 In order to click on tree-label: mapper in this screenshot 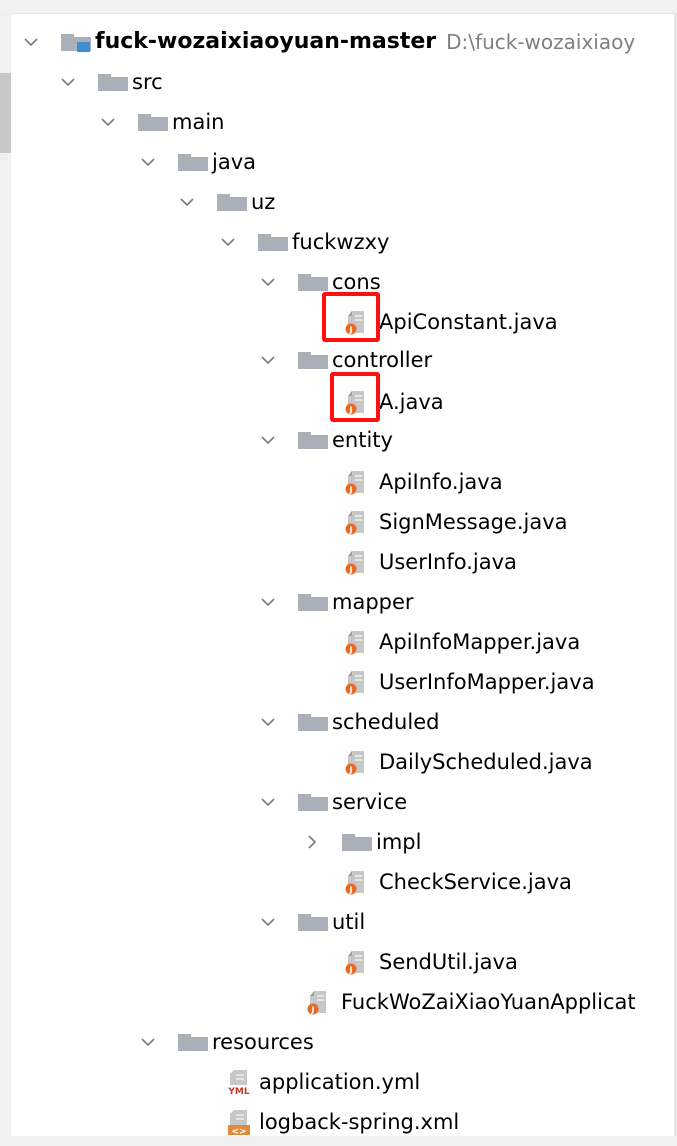, I will do `click(373, 602)`.